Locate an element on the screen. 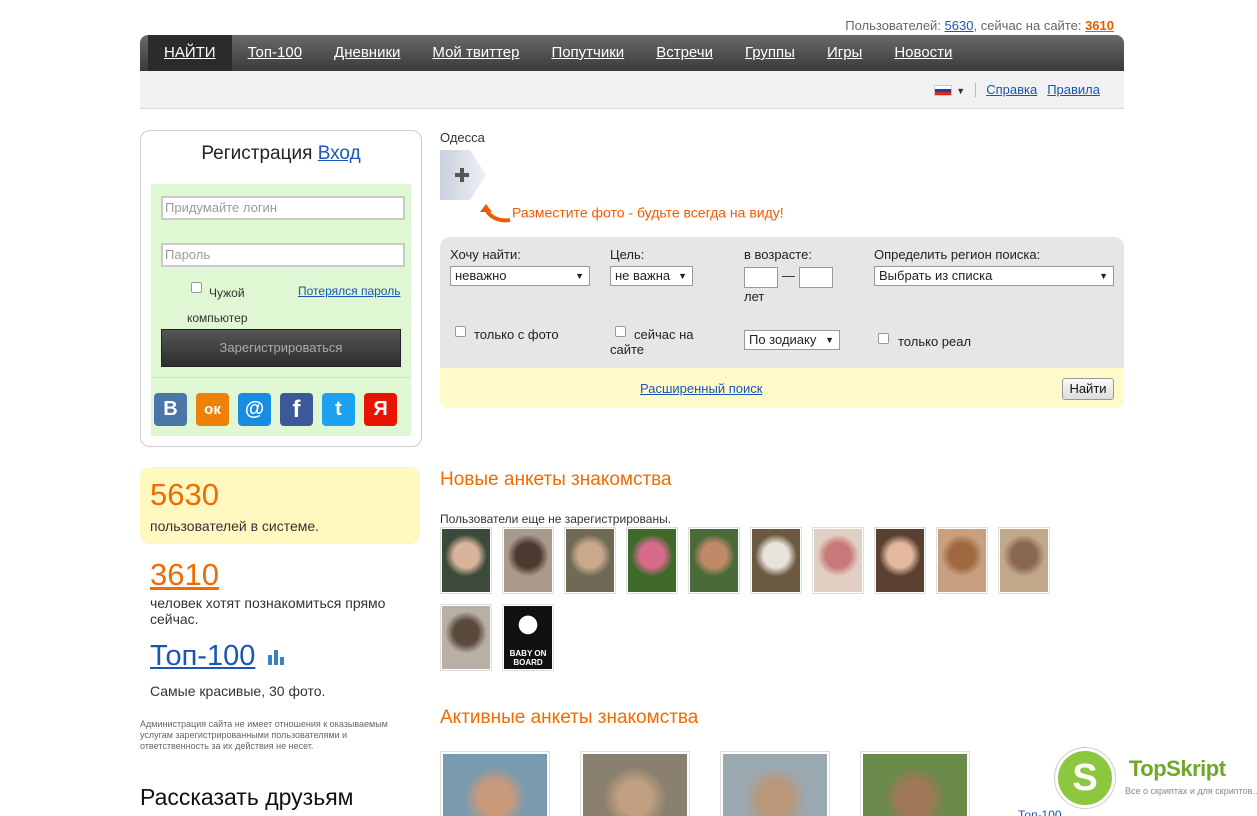 Image resolution: width=1257 pixels, height=816 pixels. nav-meetings: Встречи is located at coordinates (684, 53).